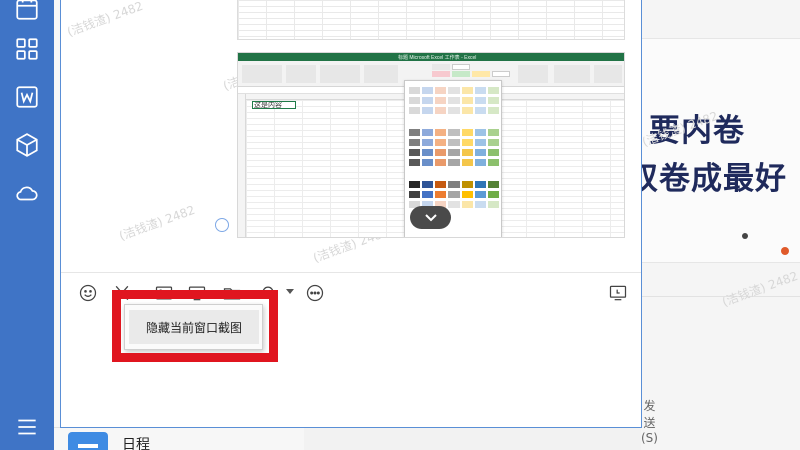 This screenshot has width=800, height=450. I want to click on excel-row-header, so click(242, 165).